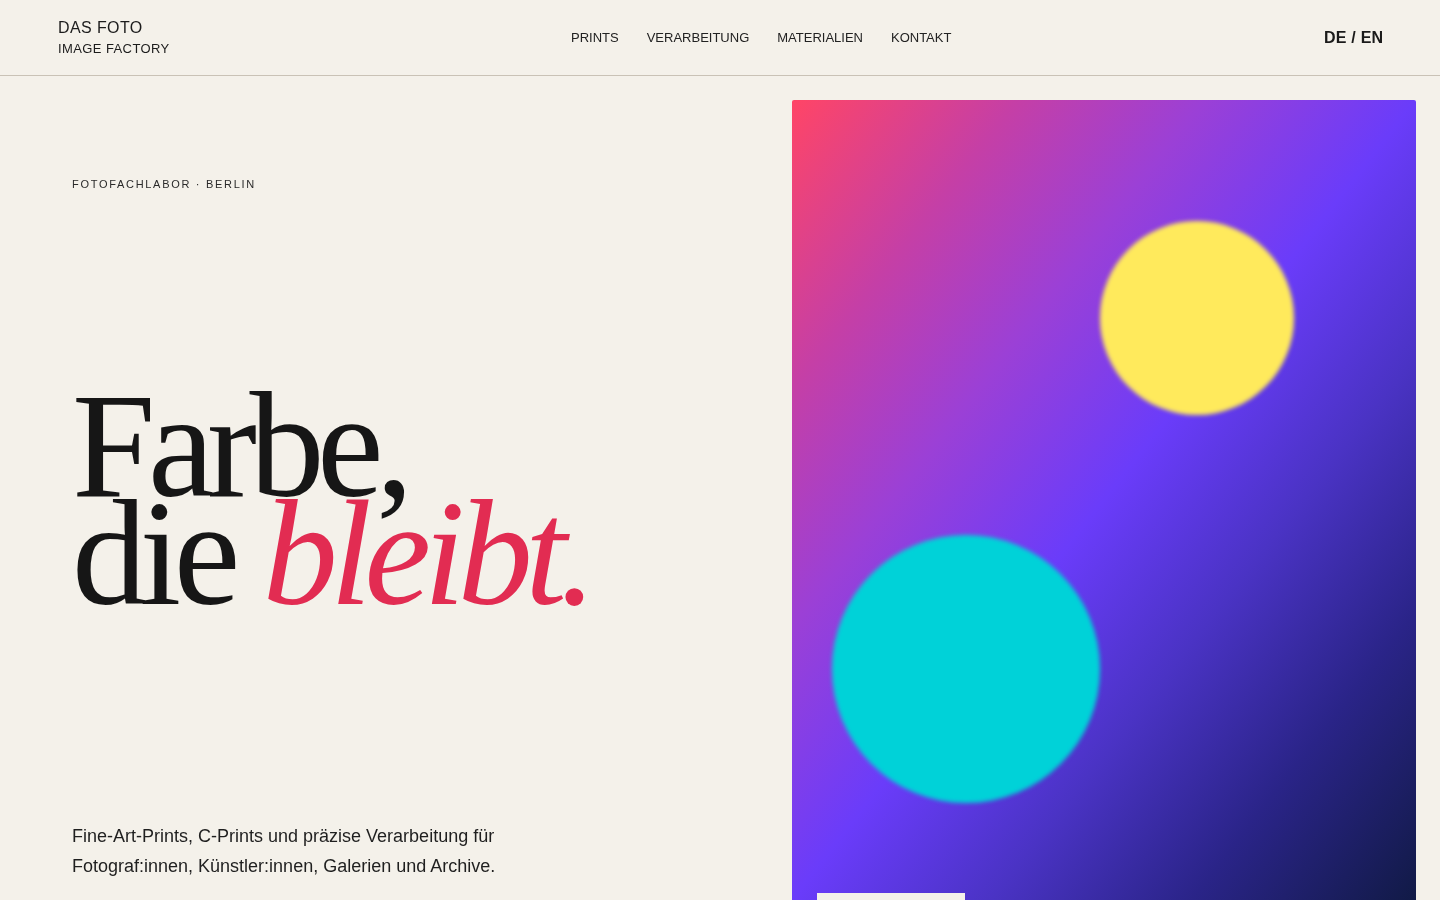 The height and width of the screenshot is (900, 1440). Describe the element at coordinates (1335, 37) in the screenshot. I see `language-link: DE` at that location.